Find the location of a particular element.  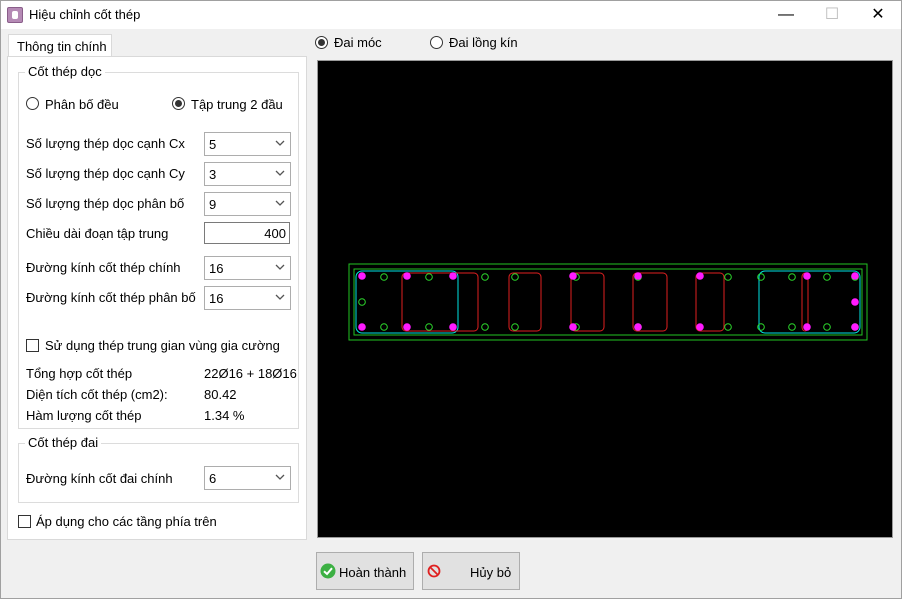

rebar-section-drawing is located at coordinates (608, 302).